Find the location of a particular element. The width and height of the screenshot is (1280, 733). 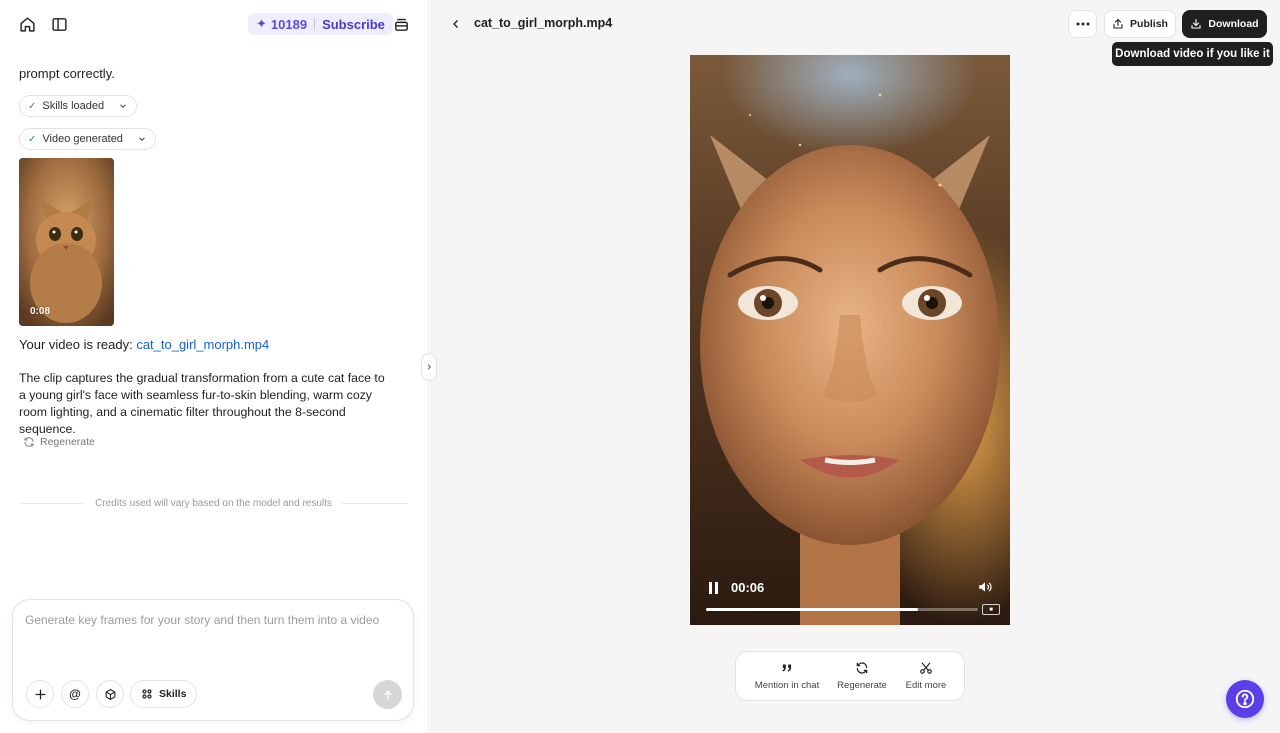

more-options-button is located at coordinates (1082, 24).